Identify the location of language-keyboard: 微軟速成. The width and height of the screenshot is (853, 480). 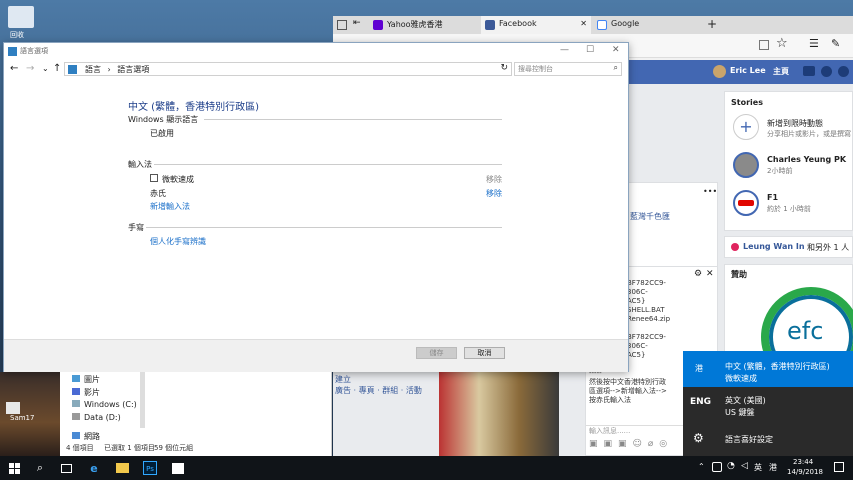
(741, 378).